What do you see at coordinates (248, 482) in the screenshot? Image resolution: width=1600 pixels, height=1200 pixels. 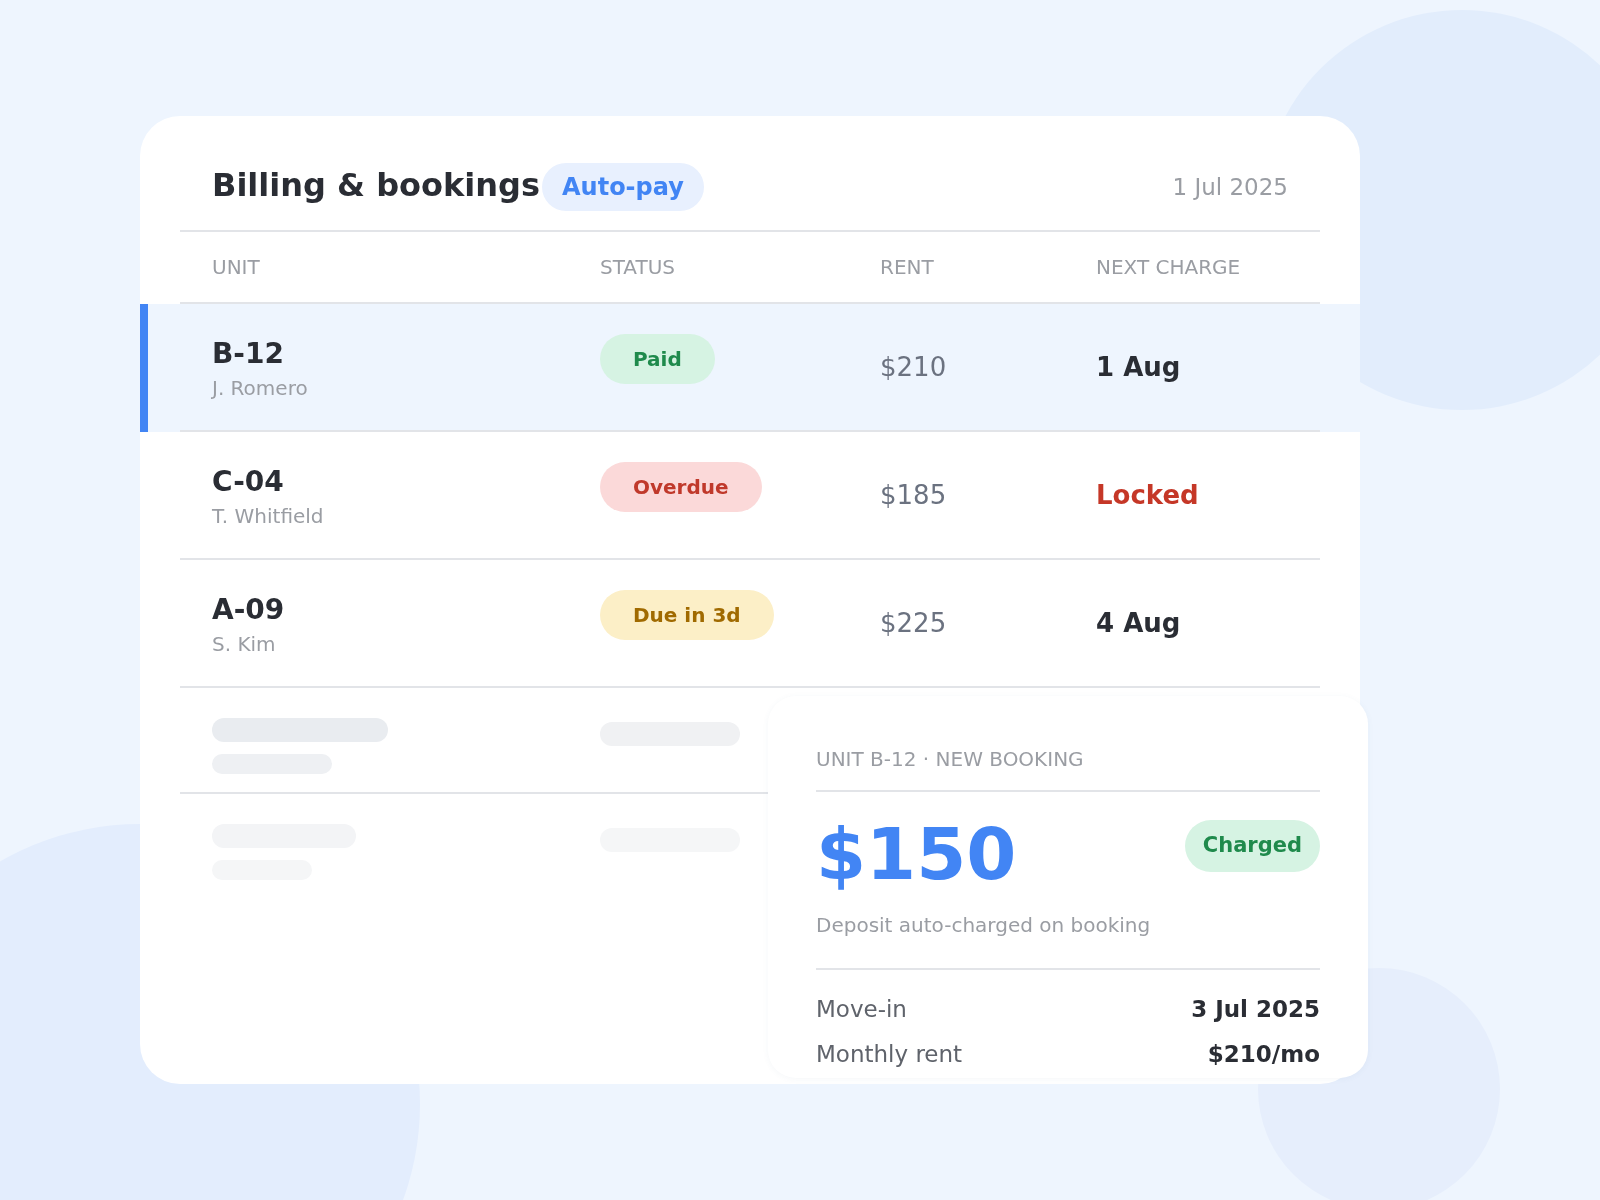 I see `unit-id: C-04` at bounding box center [248, 482].